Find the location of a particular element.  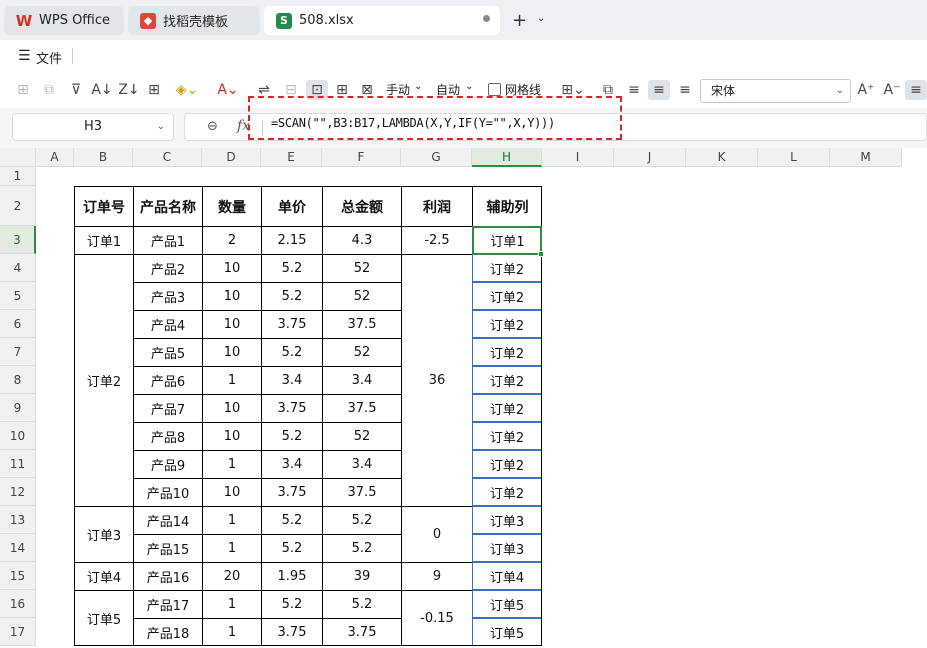

row-header-1: 1 is located at coordinates (18, 176).